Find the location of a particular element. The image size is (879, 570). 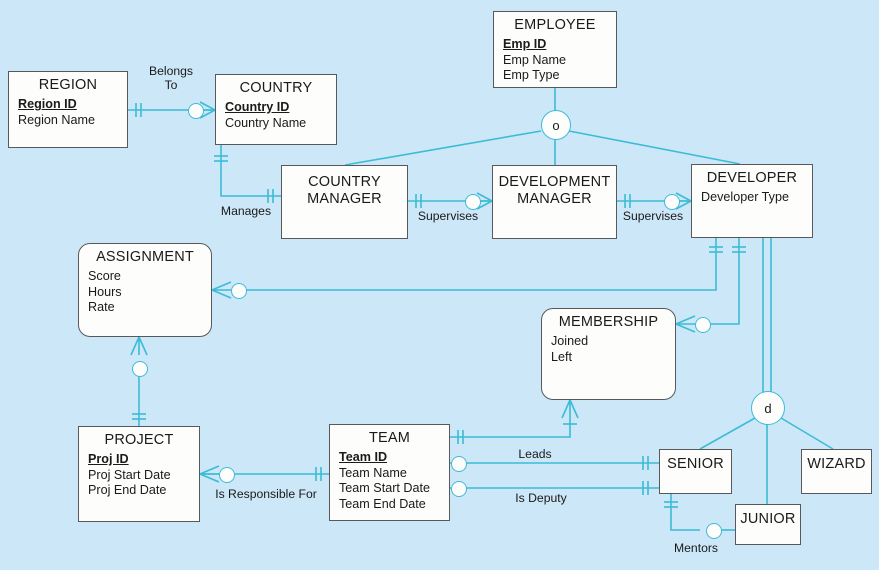

relationship-label-supervises-cm: Supervises is located at coordinates (448, 216).